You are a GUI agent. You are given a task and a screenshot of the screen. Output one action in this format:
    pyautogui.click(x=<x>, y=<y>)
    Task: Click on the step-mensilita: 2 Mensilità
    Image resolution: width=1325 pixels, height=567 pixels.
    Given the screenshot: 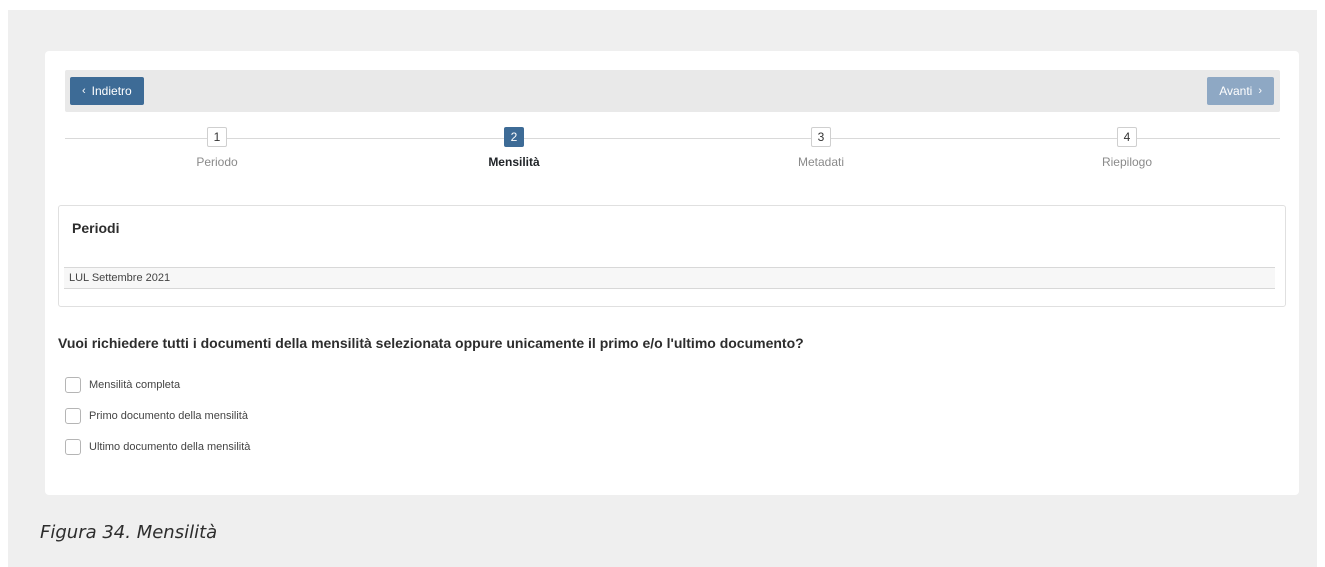 What is the action you would take?
    pyautogui.click(x=514, y=148)
    